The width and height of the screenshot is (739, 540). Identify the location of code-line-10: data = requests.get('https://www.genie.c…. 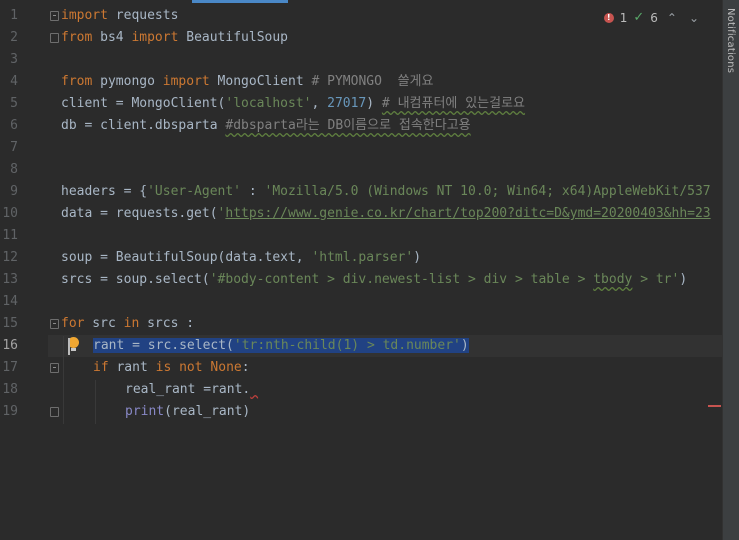
(386, 213).